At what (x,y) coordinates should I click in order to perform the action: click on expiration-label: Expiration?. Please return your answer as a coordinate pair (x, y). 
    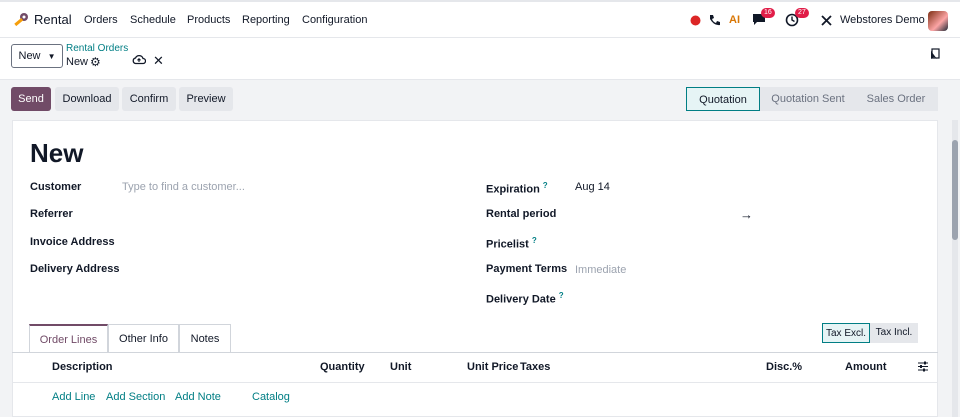
    Looking at the image, I should click on (517, 188).